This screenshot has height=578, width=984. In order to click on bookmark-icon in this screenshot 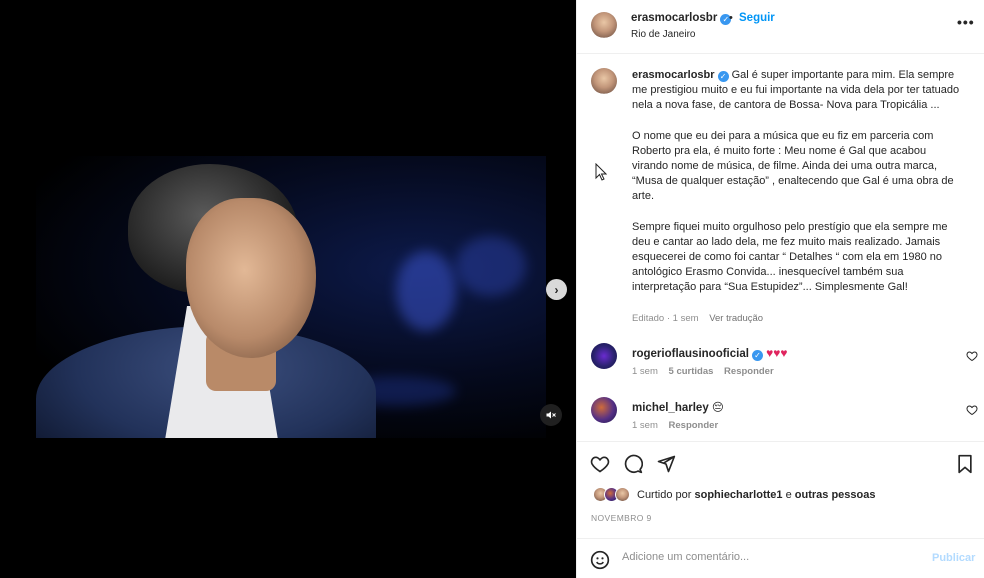, I will do `click(965, 464)`.